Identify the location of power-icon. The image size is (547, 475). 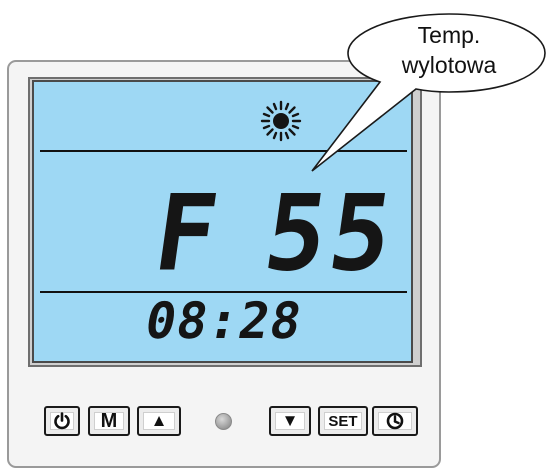
(62, 421).